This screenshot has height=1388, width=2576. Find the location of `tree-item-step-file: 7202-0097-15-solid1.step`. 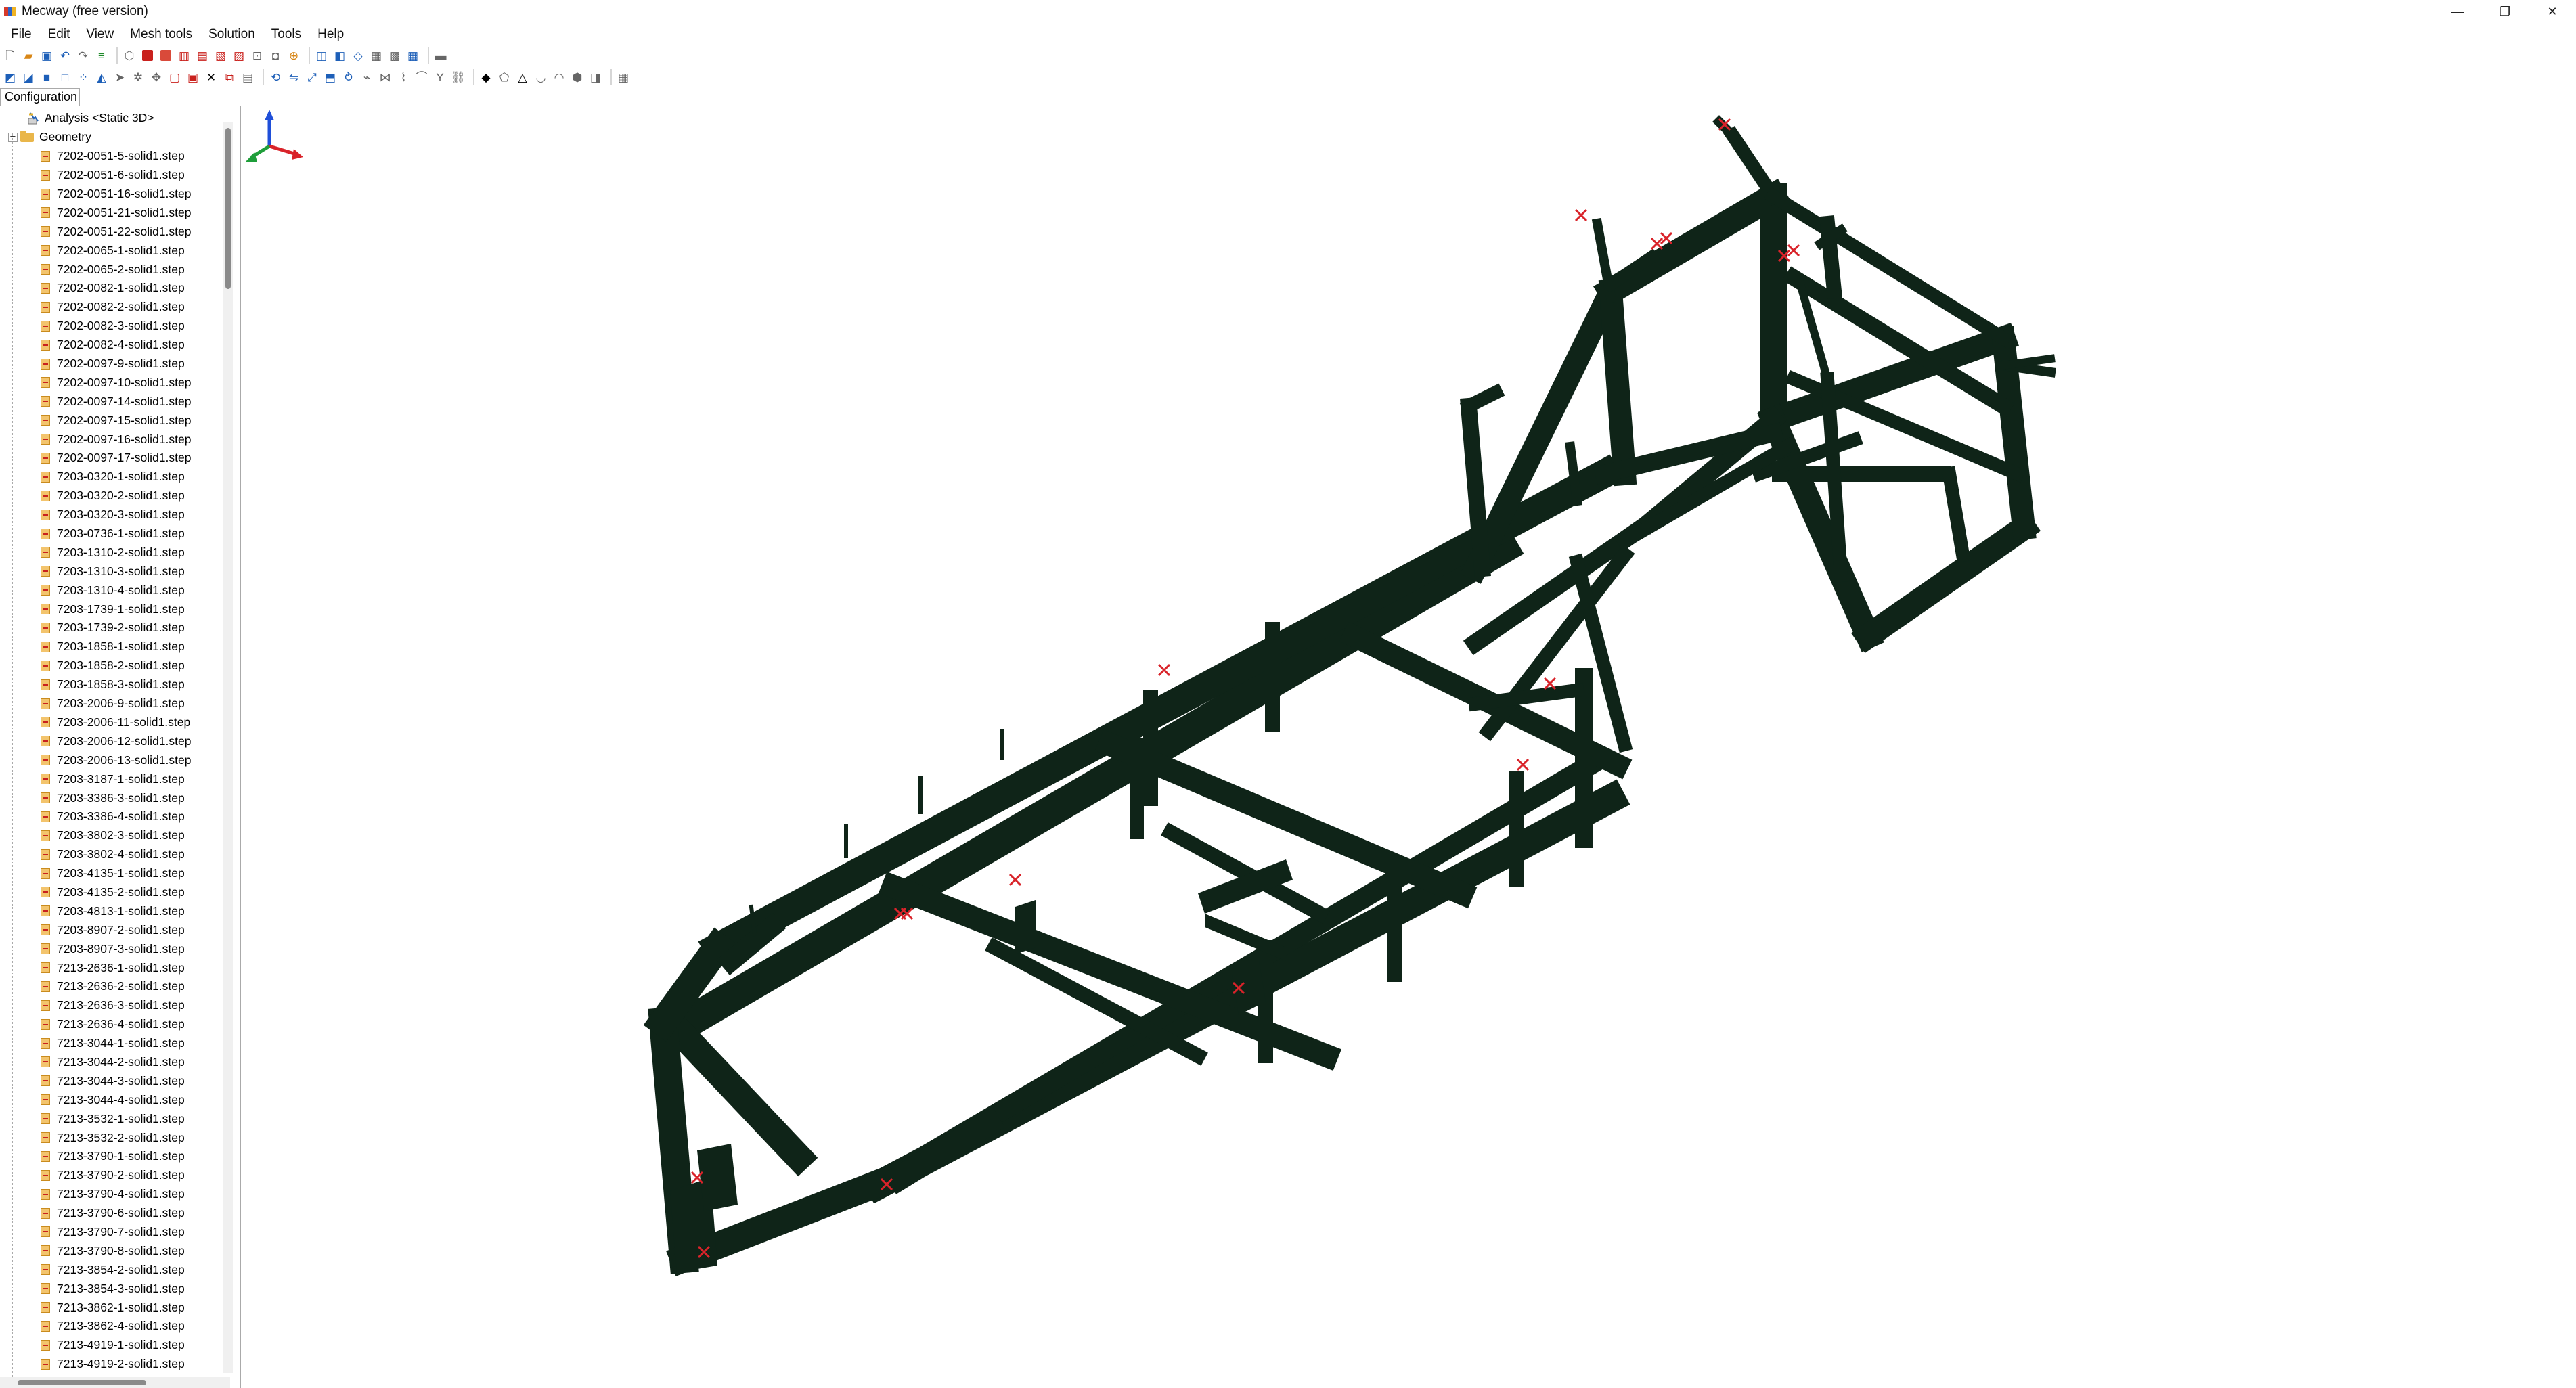

tree-item-step-file: 7202-0097-15-solid1.step is located at coordinates (111, 420).